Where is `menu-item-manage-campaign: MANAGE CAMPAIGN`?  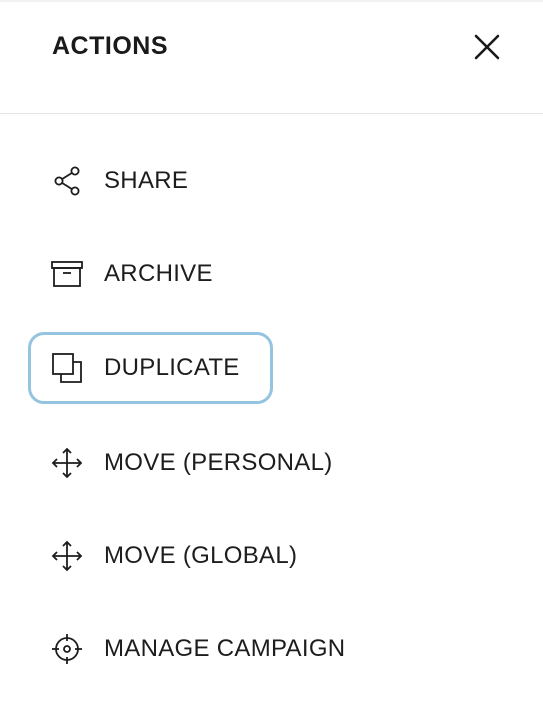 menu-item-manage-campaign: MANAGE CAMPAIGN is located at coordinates (213, 649).